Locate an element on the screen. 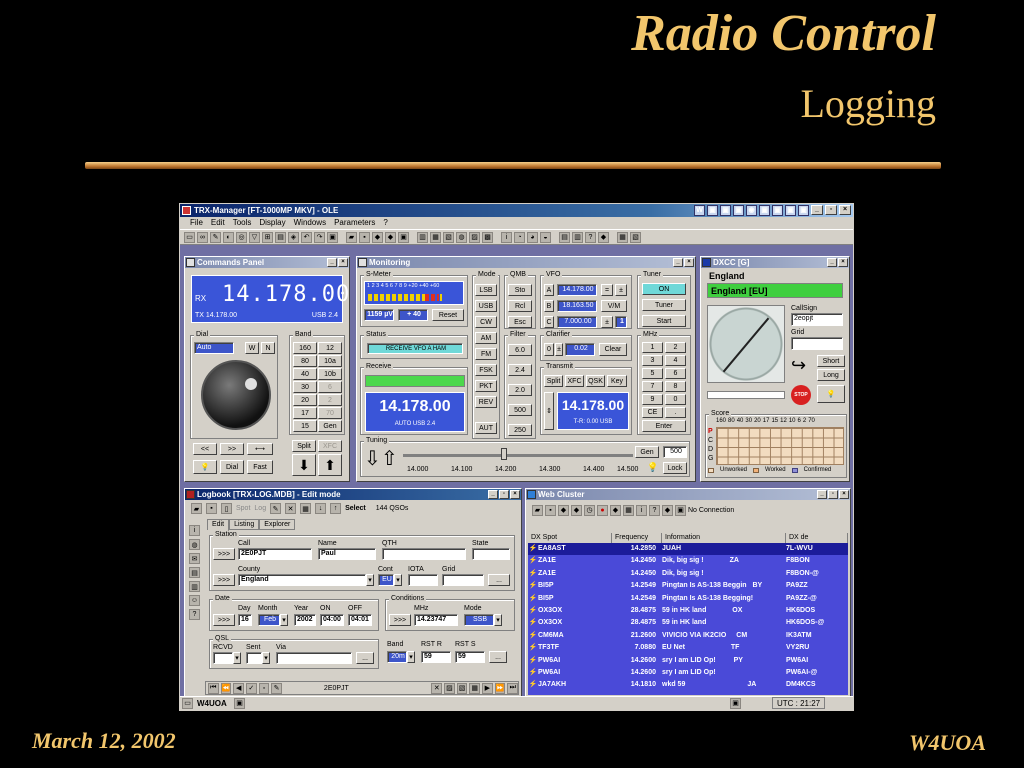 Image resolution: width=1024 pixels, height=768 pixels. prev-page-icon: ⏪ is located at coordinates (226, 688).